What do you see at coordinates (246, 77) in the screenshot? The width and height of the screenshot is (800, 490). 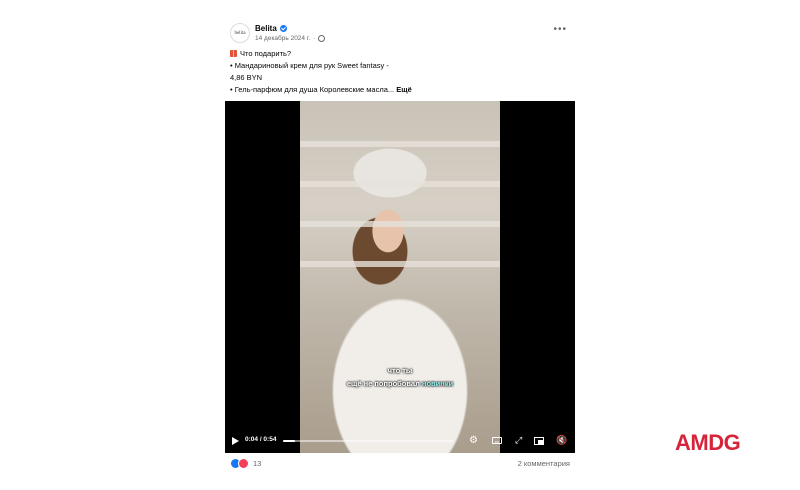 I see `post-text-line: 4,86 BYN` at bounding box center [246, 77].